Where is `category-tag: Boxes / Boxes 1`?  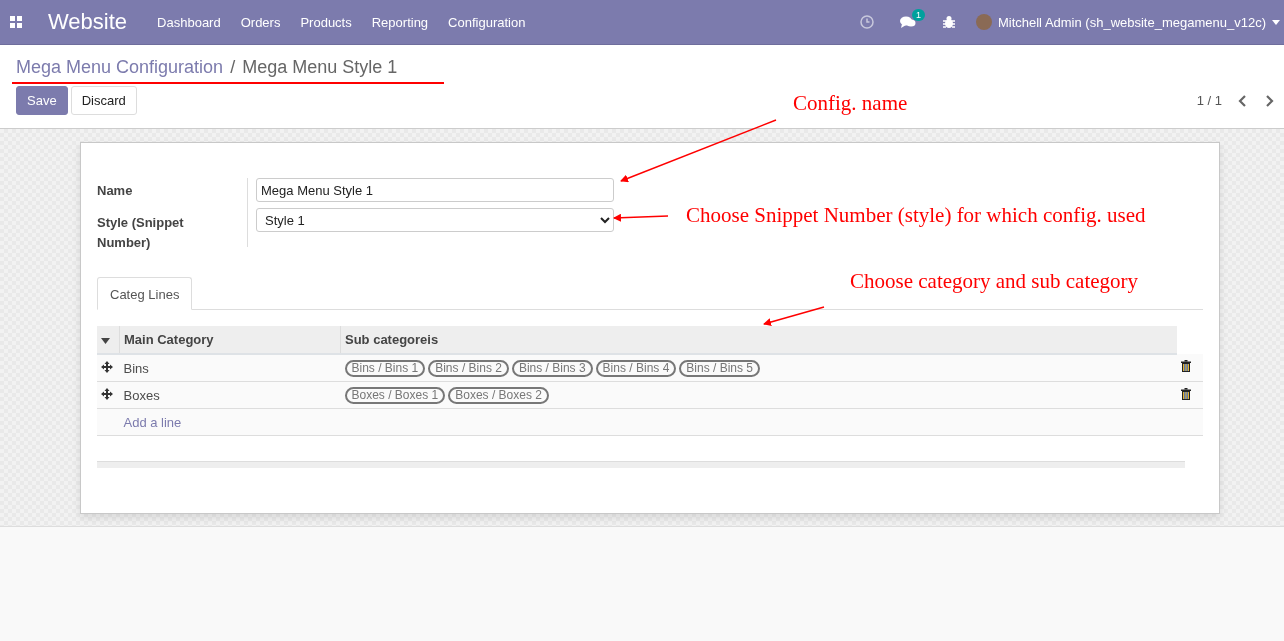 category-tag: Boxes / Boxes 1 is located at coordinates (395, 395).